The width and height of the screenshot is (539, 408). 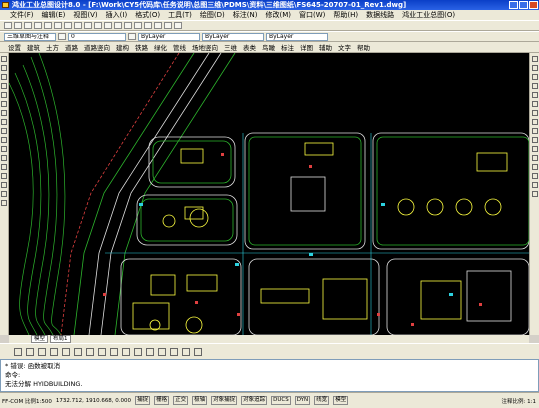 I want to click on cad-menu-road-vertical: 道路竖向, so click(x=97, y=47).